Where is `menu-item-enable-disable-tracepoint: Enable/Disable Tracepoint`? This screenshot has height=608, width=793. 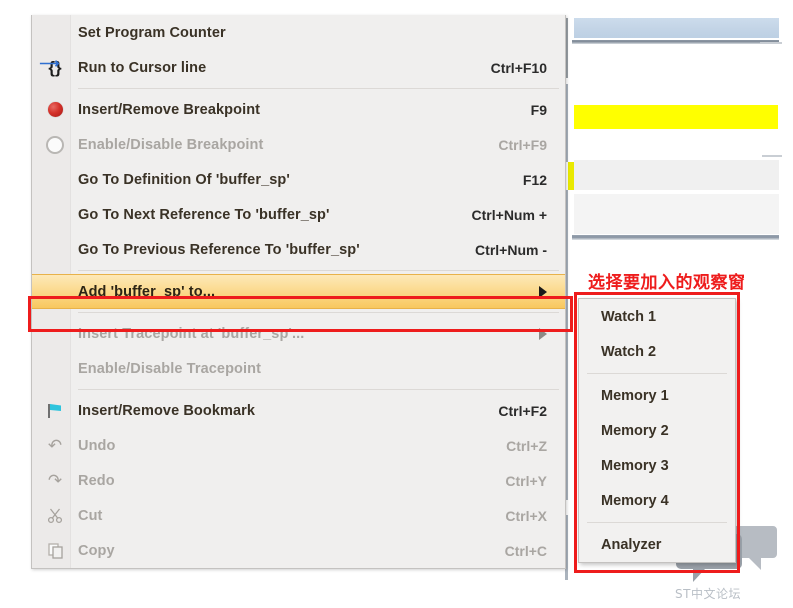
menu-item-enable-disable-tracepoint: Enable/Disable Tracepoint is located at coordinates (298, 368).